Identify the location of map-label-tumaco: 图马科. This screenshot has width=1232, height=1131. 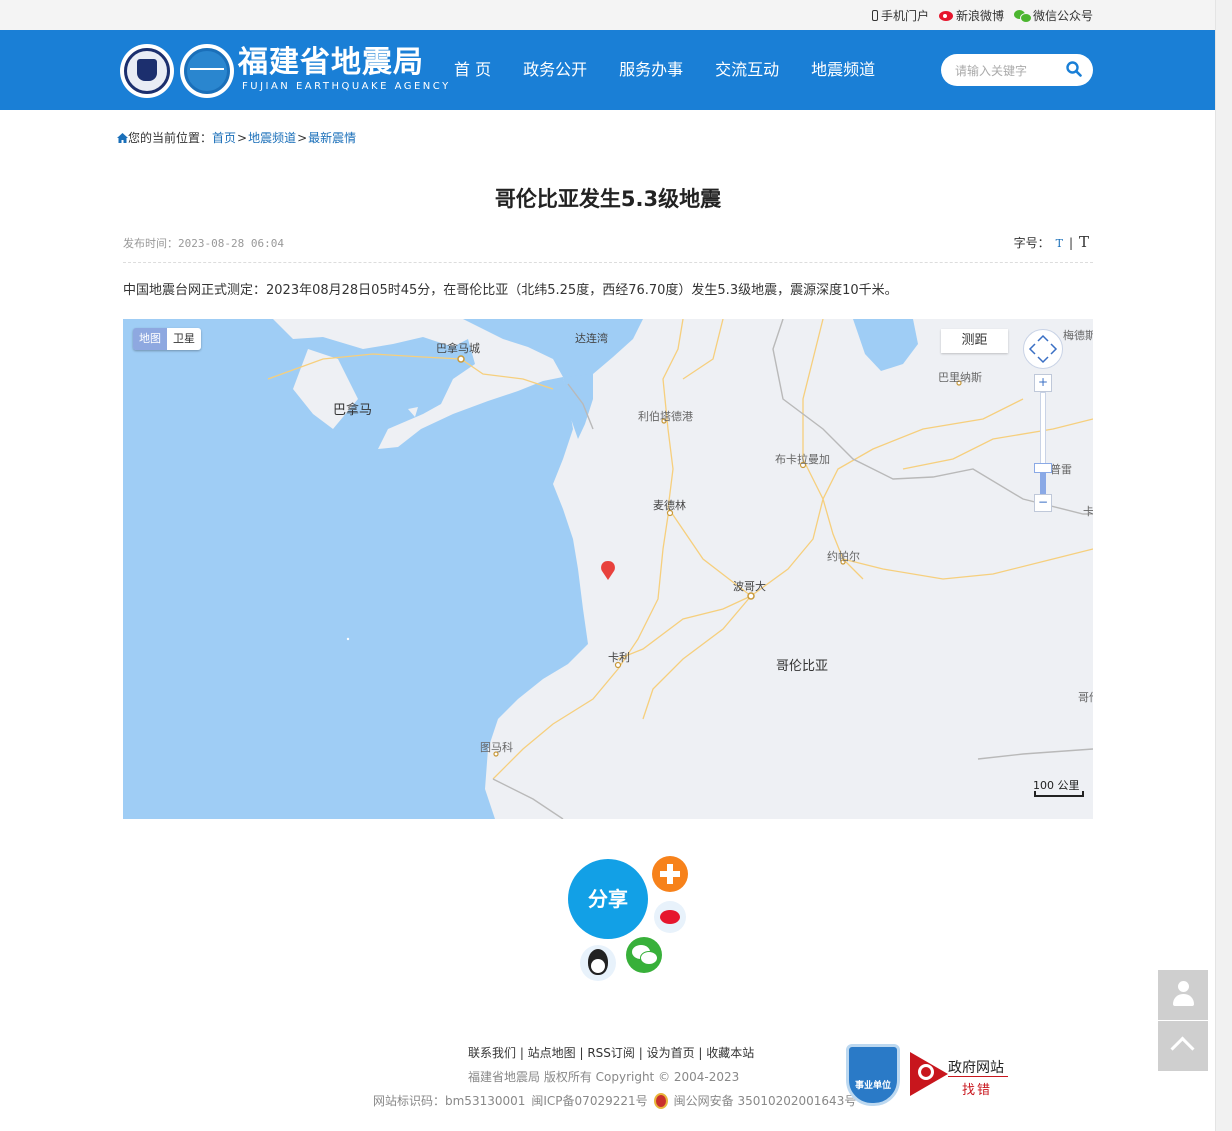
(496, 747).